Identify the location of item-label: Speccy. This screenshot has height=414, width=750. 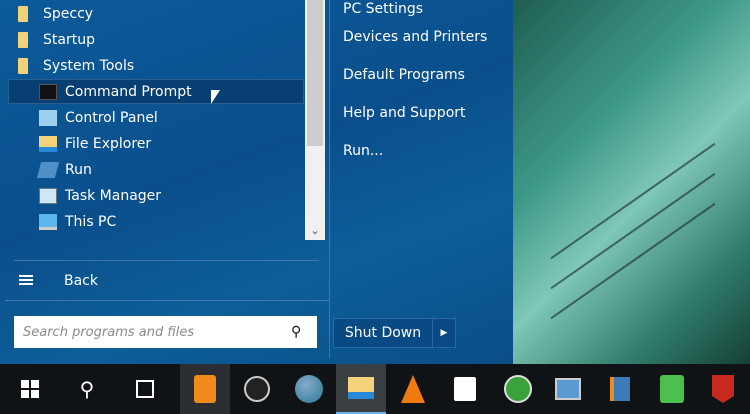
(68, 13).